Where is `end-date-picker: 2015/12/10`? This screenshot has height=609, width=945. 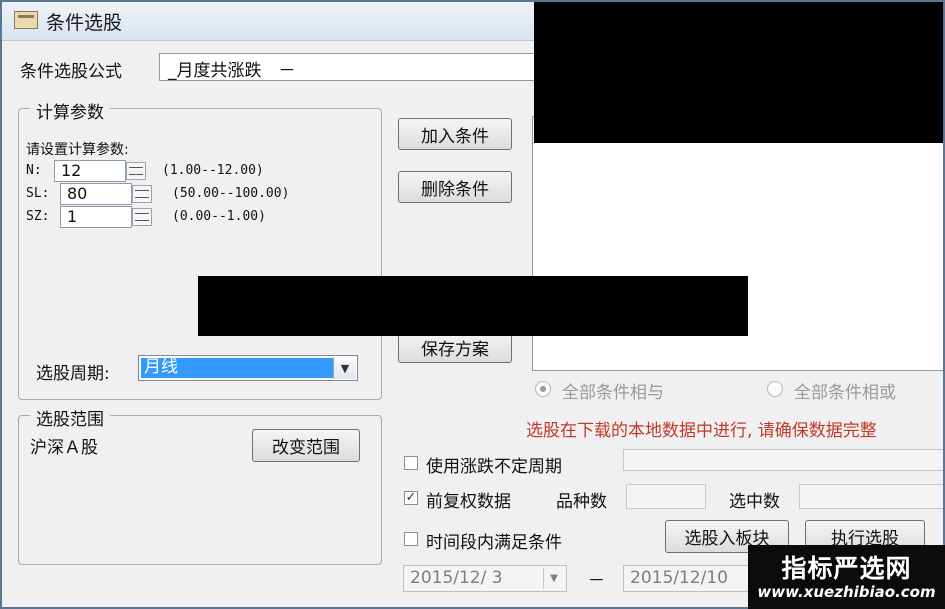 end-date-picker: 2015/12/10 is located at coordinates (686, 578).